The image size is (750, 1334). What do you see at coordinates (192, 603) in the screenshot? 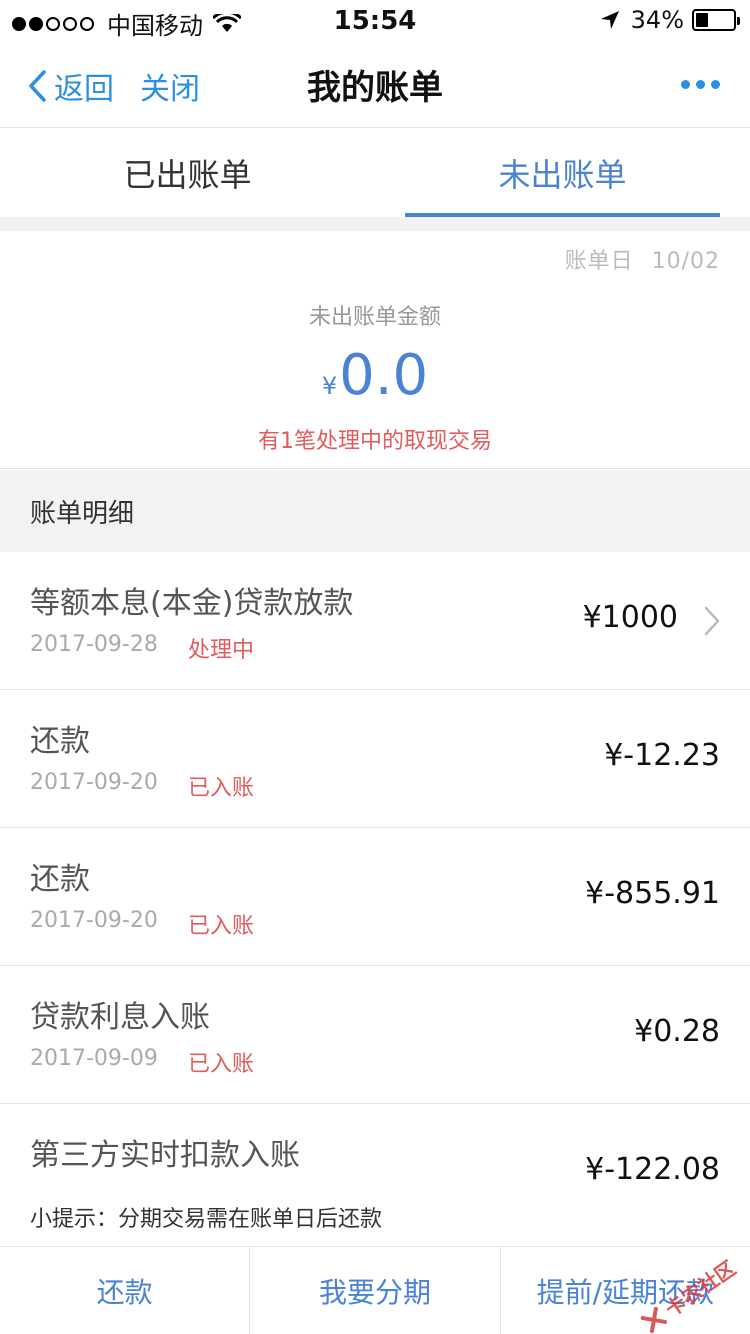
I see `transaction-title: 等额本息(本金)贷款放款` at bounding box center [192, 603].